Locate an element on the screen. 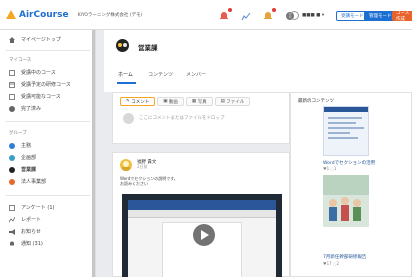 The width and height of the screenshot is (412, 277). sidebar-scrollbar is located at coordinates (93, 153).